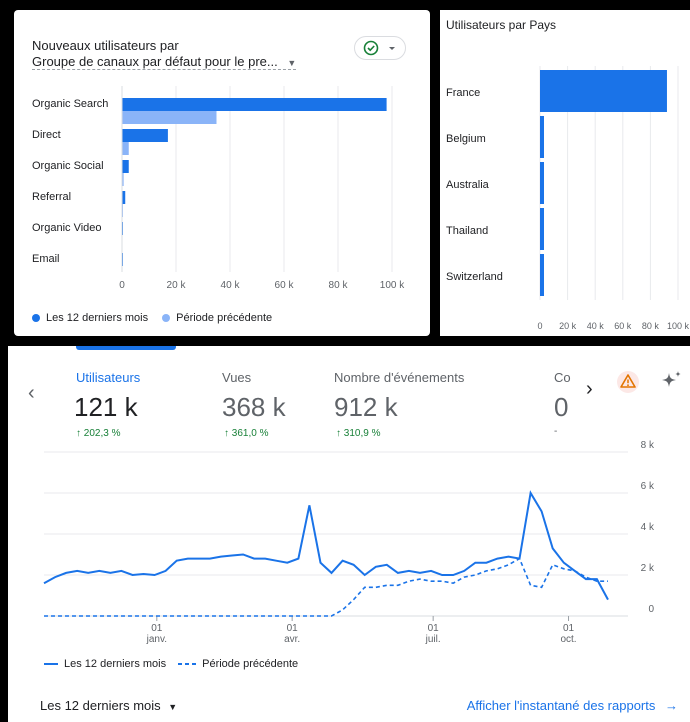 The width and height of the screenshot is (690, 722). I want to click on category-label: Referral, so click(51, 197).